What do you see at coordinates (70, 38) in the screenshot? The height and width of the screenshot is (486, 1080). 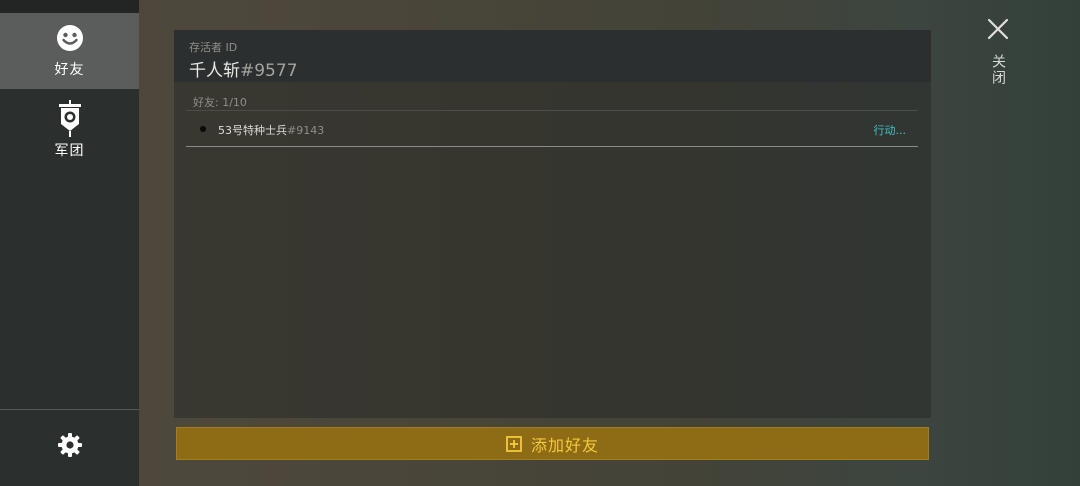 I see `smiley-icon` at bounding box center [70, 38].